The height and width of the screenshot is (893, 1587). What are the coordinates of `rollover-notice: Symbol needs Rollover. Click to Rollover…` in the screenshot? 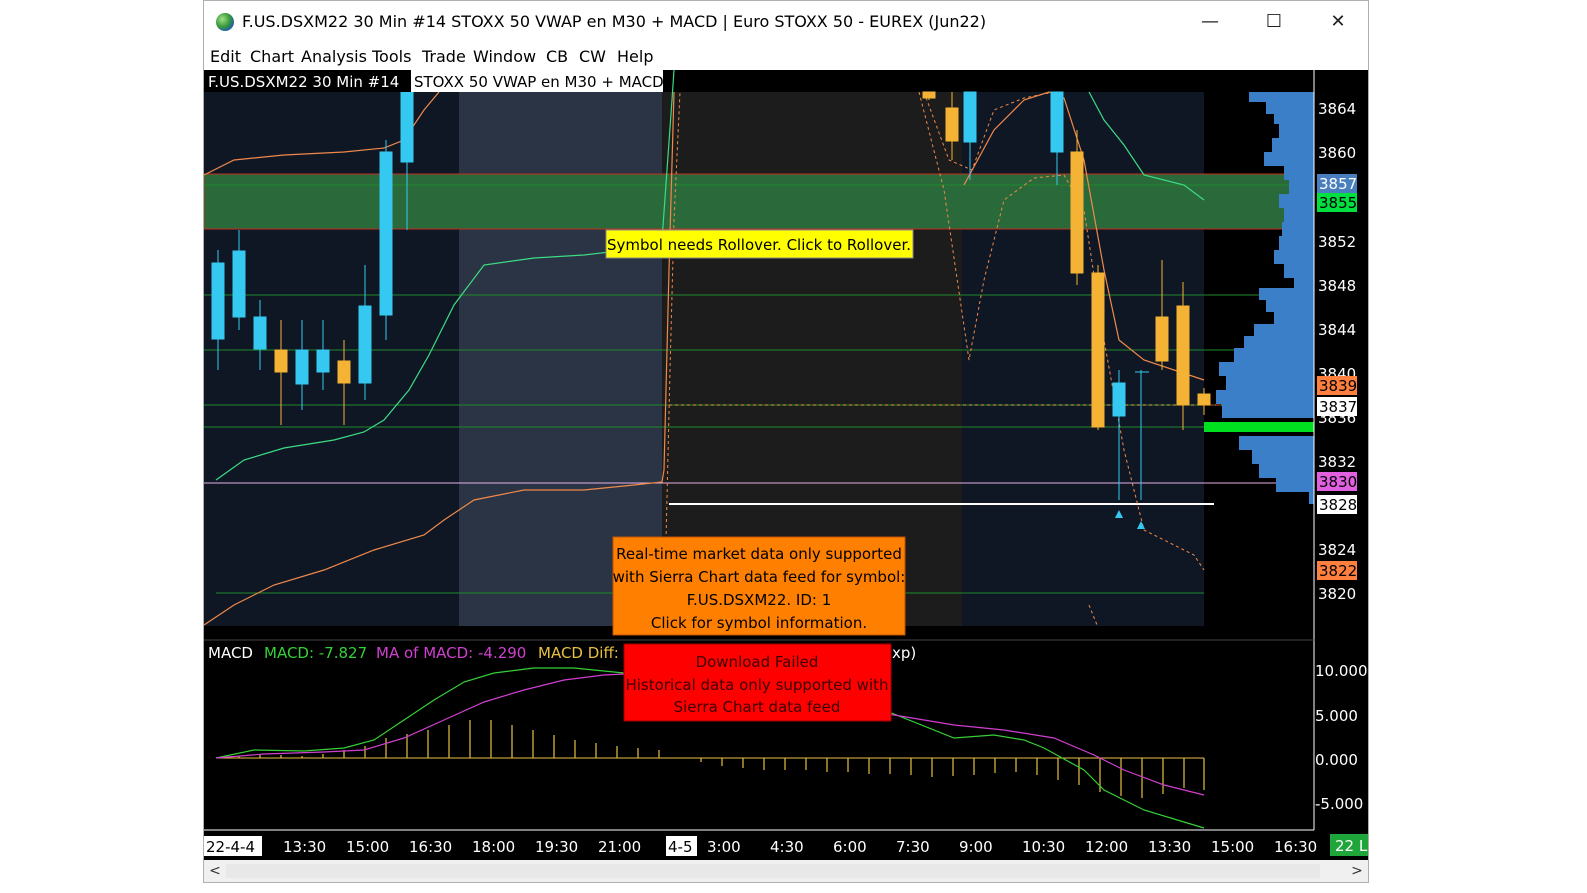 It's located at (759, 244).